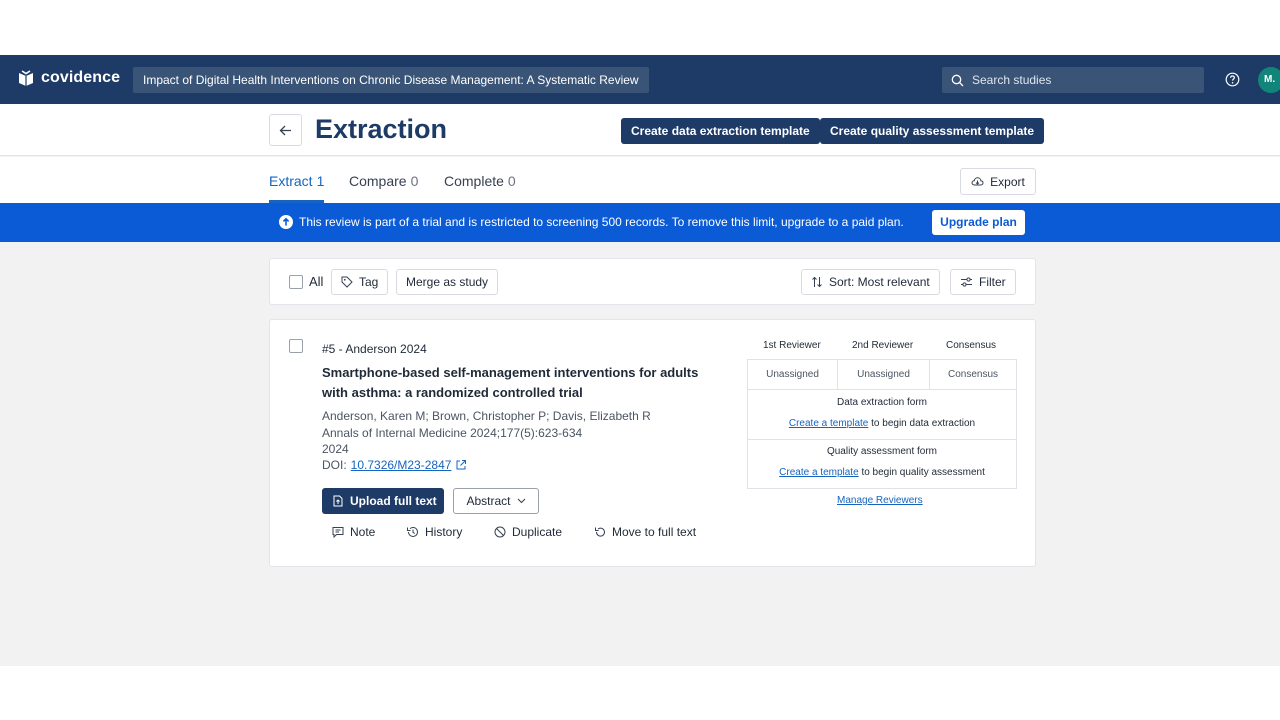 The width and height of the screenshot is (1280, 720). What do you see at coordinates (296, 282) in the screenshot?
I see `select-all-checkbox` at bounding box center [296, 282].